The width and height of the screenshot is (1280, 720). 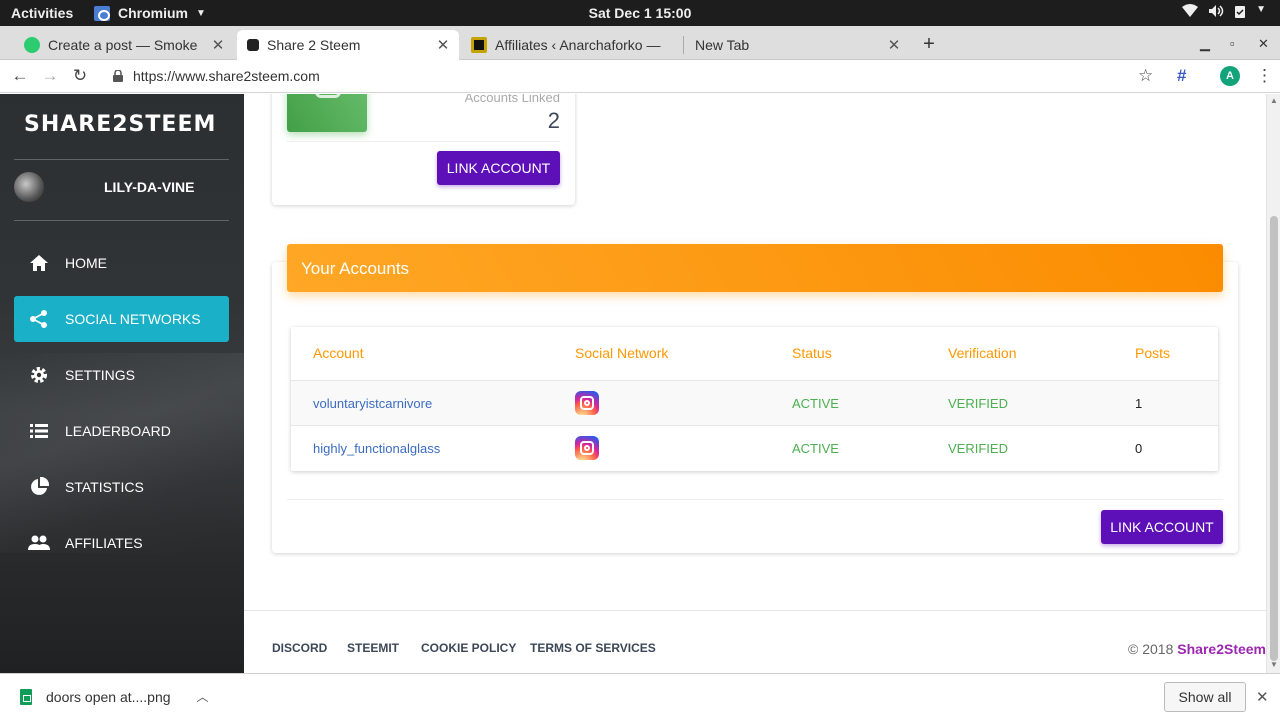 I want to click on table-row: voluntaryistcarnivore ACTIVE VERIFIED 1, so click(x=754, y=402).